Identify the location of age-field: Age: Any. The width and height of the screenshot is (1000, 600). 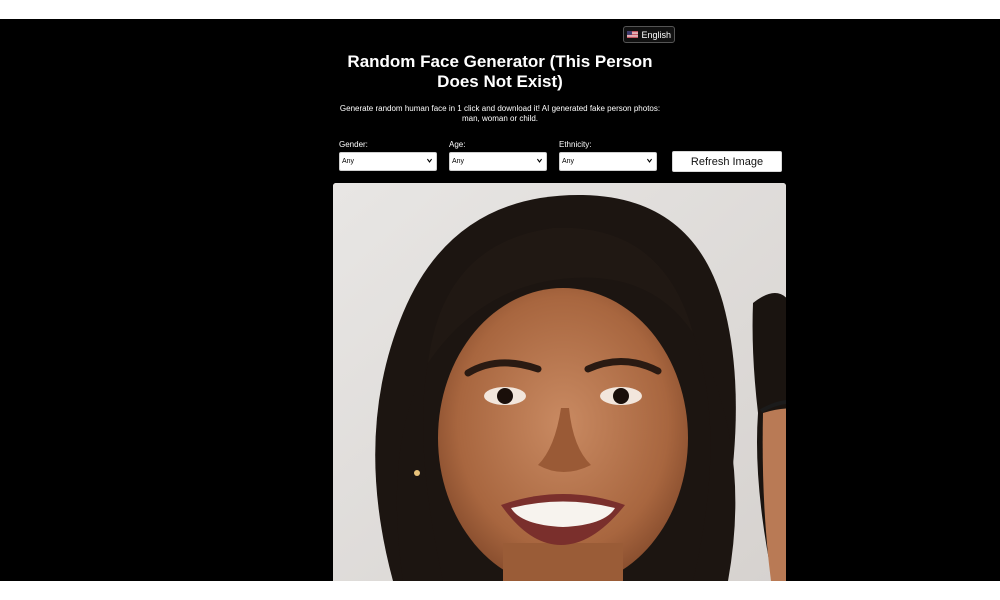
(498, 155).